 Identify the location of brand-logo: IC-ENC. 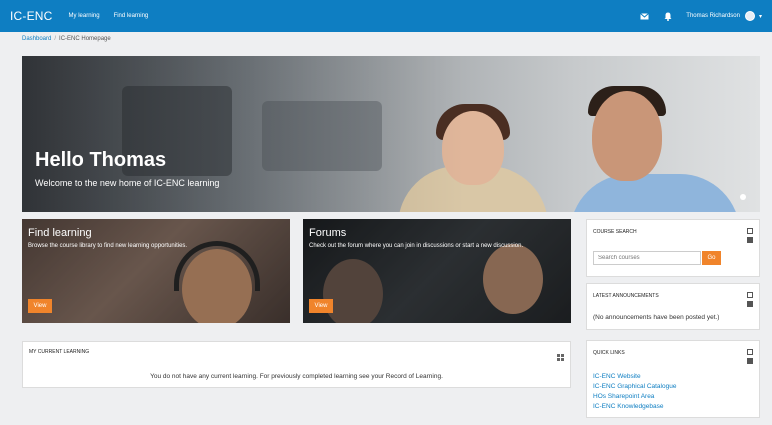
(31, 16).